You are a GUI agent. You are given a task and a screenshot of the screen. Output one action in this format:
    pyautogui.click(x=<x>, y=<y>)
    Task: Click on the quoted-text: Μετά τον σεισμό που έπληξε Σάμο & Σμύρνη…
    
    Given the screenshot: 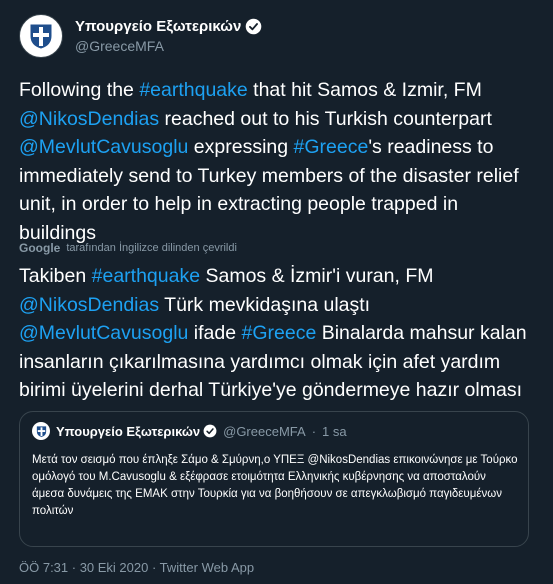 What is the action you would take?
    pyautogui.click(x=275, y=485)
    